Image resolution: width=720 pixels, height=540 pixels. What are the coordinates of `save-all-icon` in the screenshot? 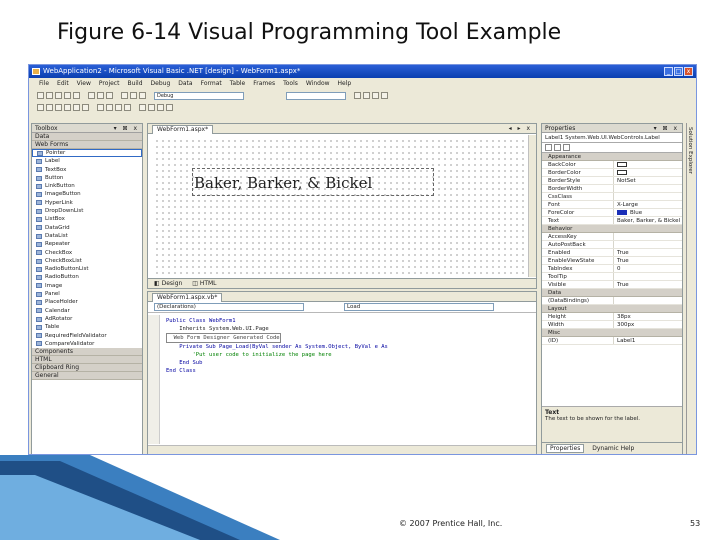 It's located at (76, 95).